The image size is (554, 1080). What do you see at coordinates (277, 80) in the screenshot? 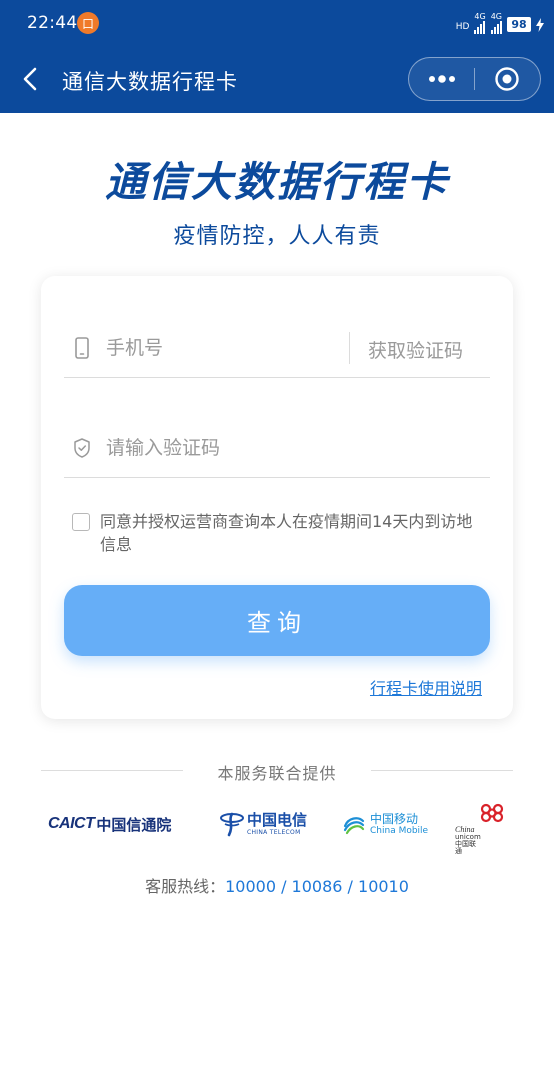
I see `nav-bar: 通信大数据行程卡` at bounding box center [277, 80].